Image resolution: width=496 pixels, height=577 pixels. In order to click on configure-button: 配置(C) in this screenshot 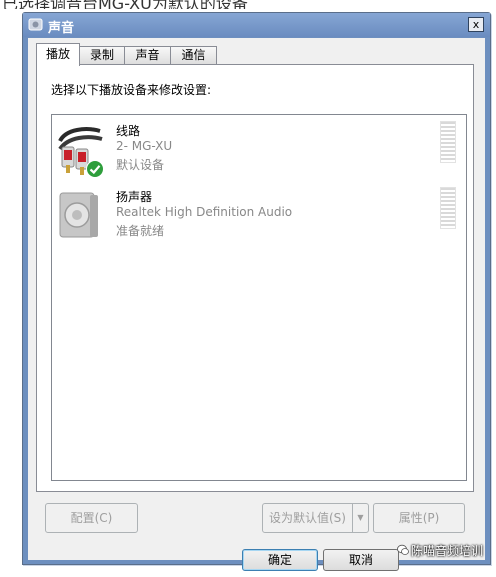, I will do `click(91, 518)`.